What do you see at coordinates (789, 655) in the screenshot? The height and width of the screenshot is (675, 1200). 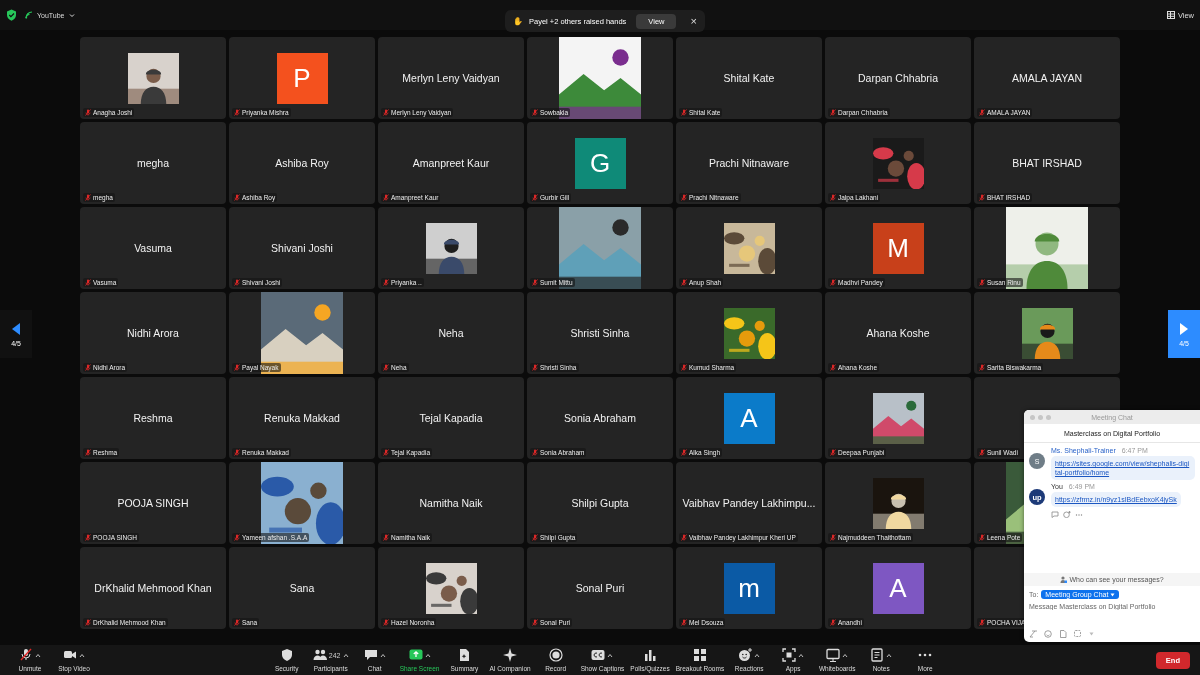 I see `apps-icon` at bounding box center [789, 655].